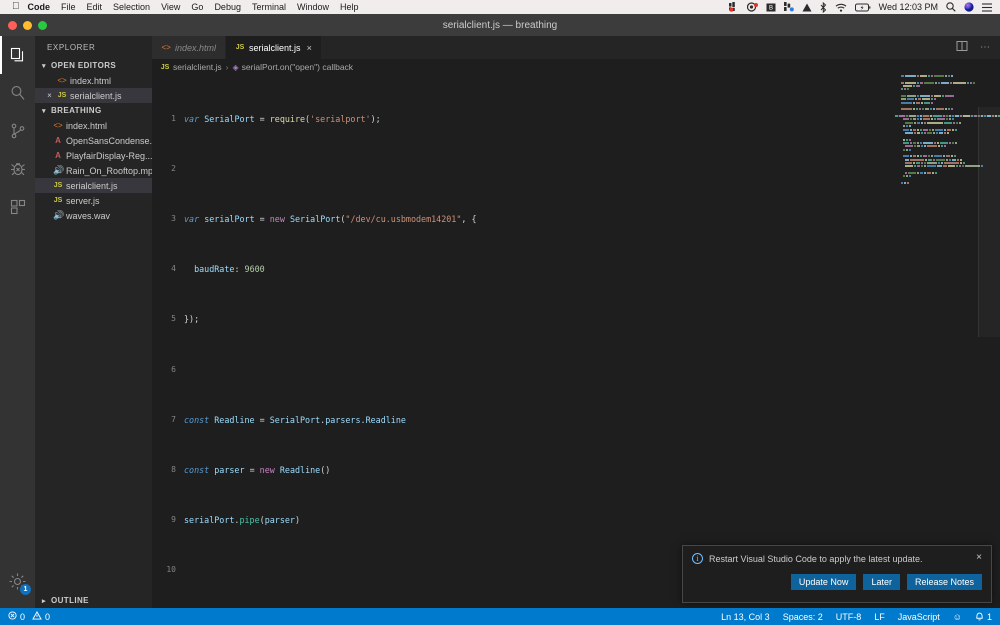 The height and width of the screenshot is (625, 1000). What do you see at coordinates (969, 7) in the screenshot?
I see `siri-icon` at bounding box center [969, 7].